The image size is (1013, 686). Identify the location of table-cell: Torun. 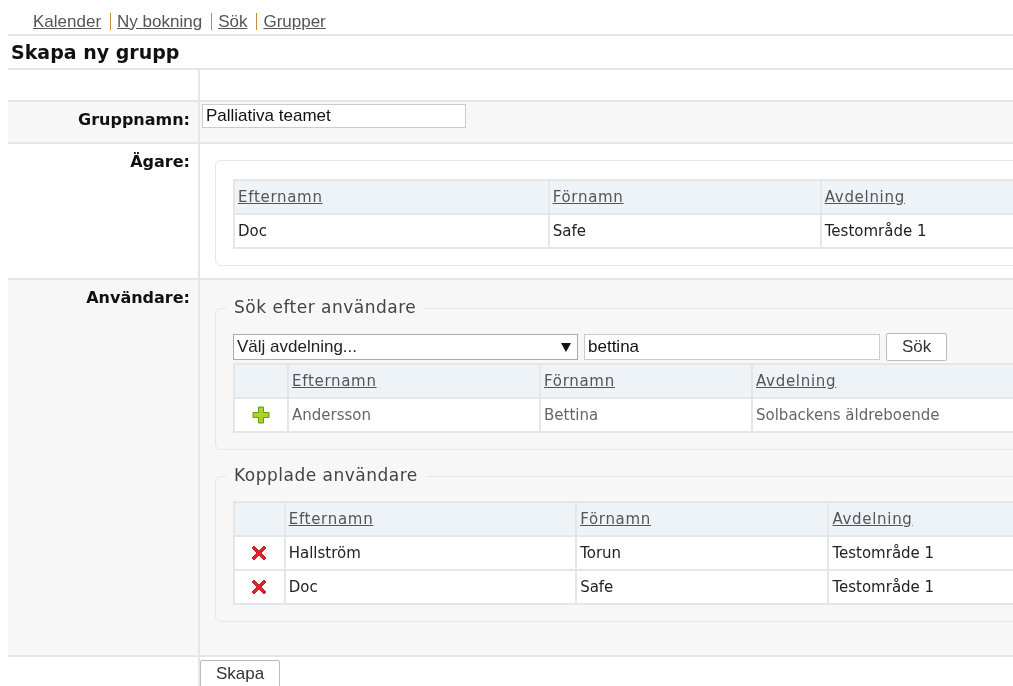
(702, 553).